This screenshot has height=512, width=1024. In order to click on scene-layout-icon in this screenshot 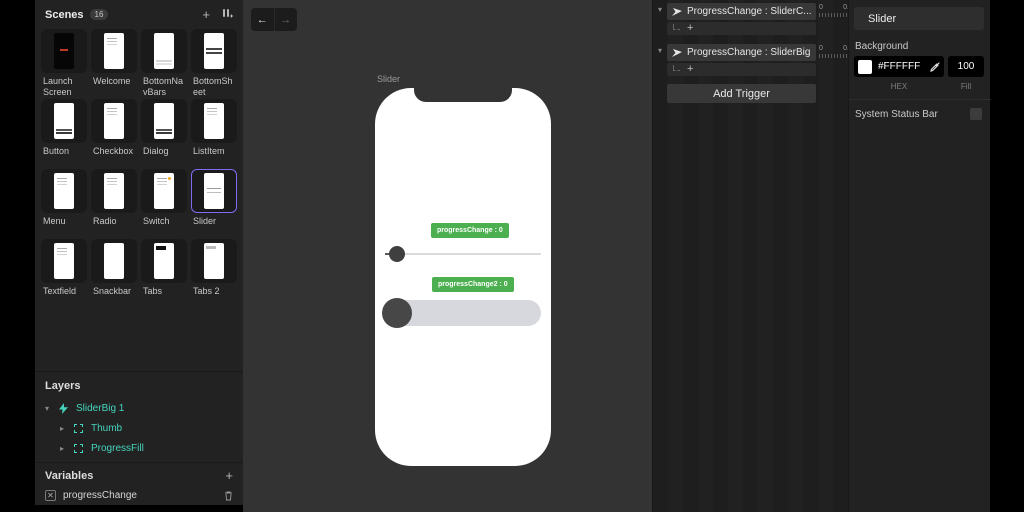, I will do `click(227, 14)`.